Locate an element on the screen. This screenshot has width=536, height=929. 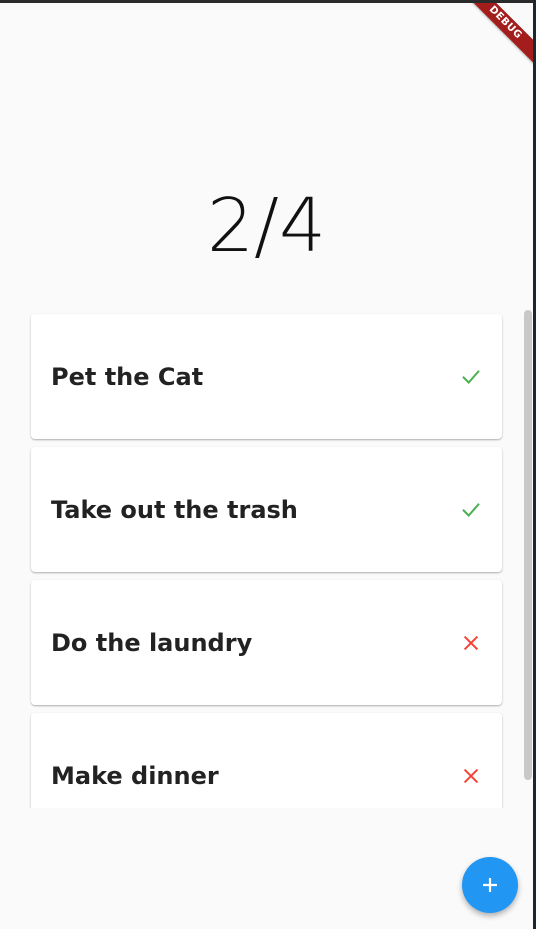
task-card-take-out-the-trash: Take out the trash is located at coordinates (266, 509).